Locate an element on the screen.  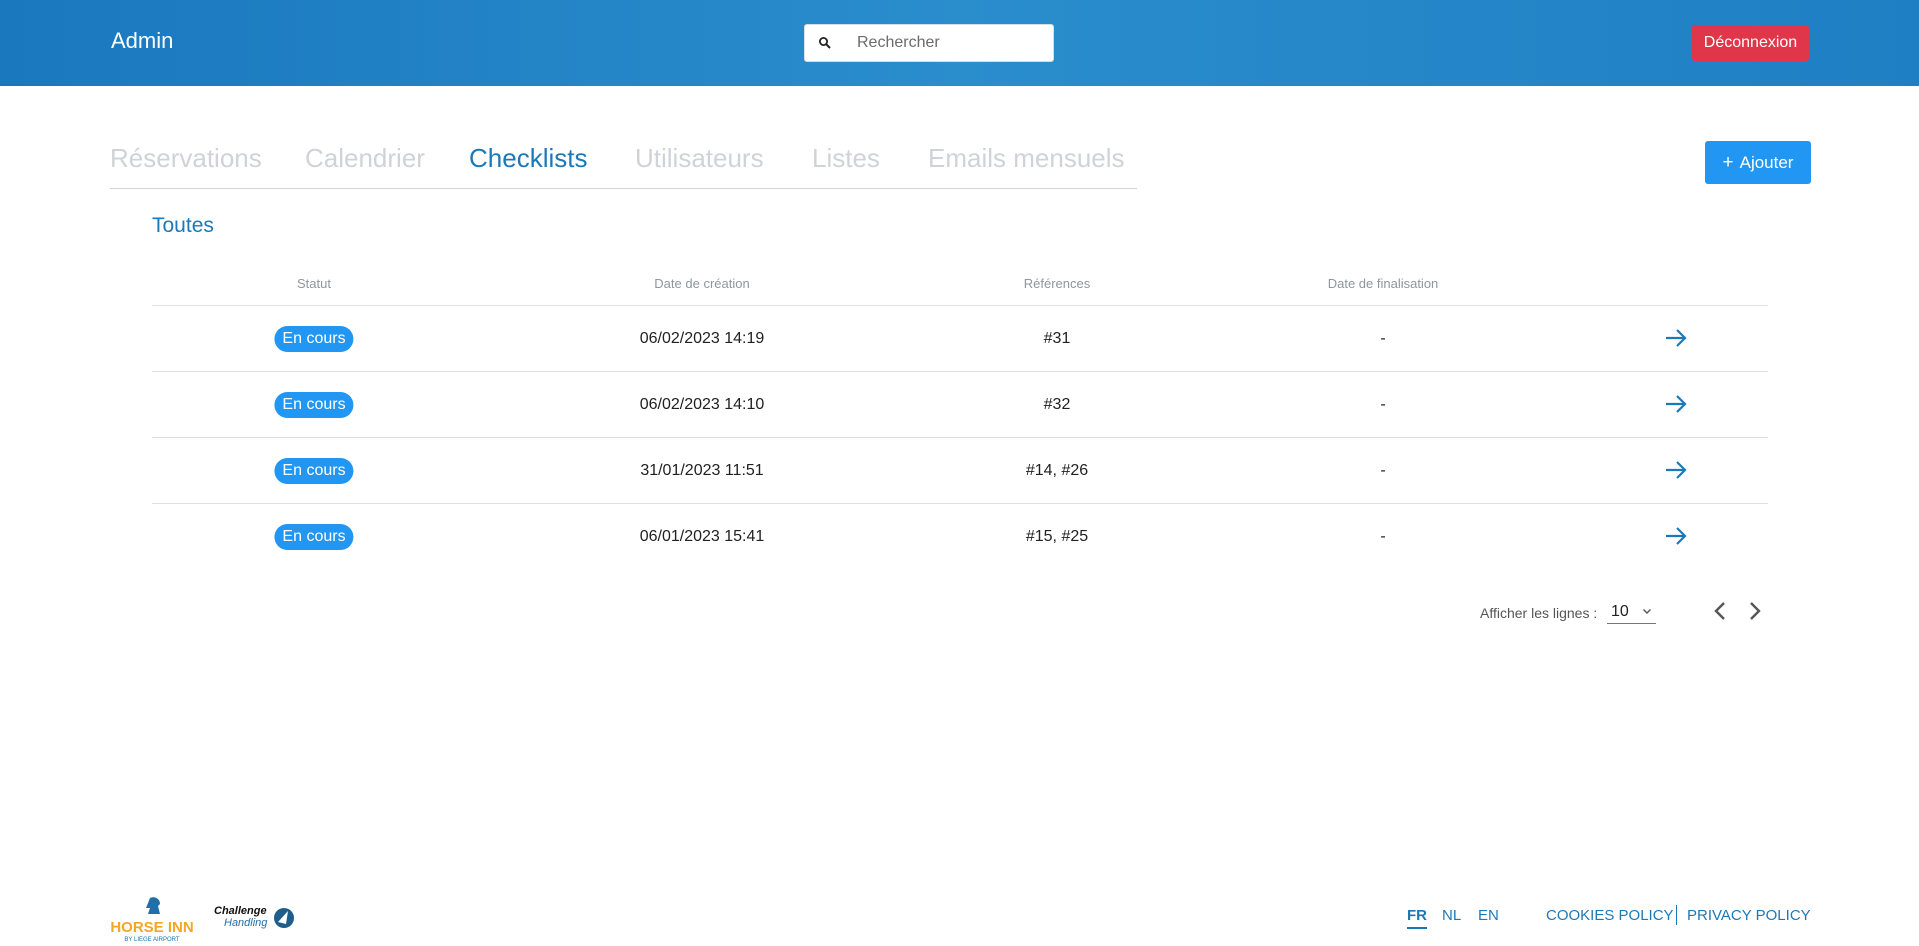
references: #14, #26 is located at coordinates (1057, 470).